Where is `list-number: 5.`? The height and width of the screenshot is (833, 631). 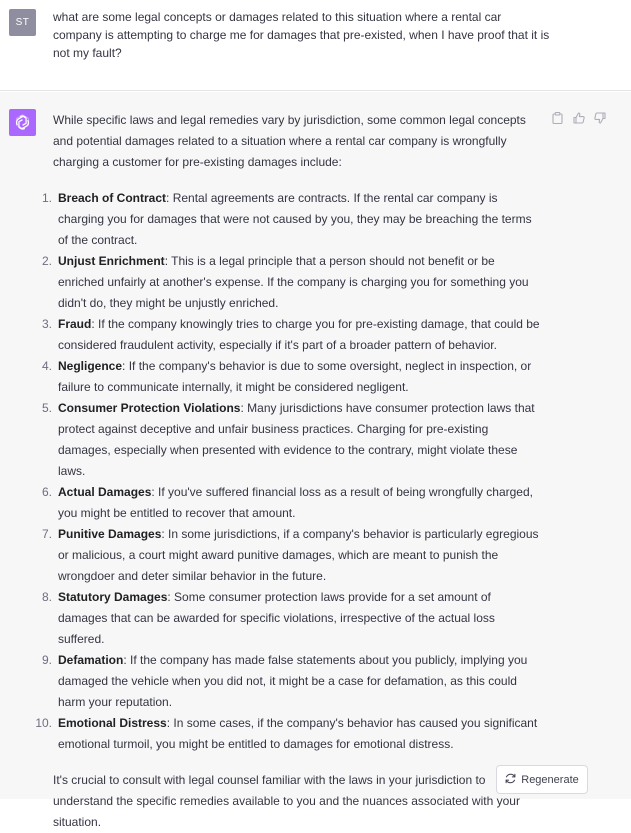 list-number: 5. is located at coordinates (46, 408).